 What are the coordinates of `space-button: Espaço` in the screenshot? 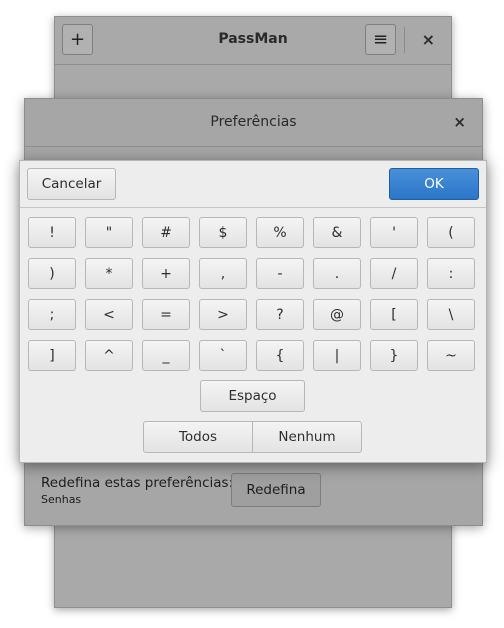 It's located at (252, 396).